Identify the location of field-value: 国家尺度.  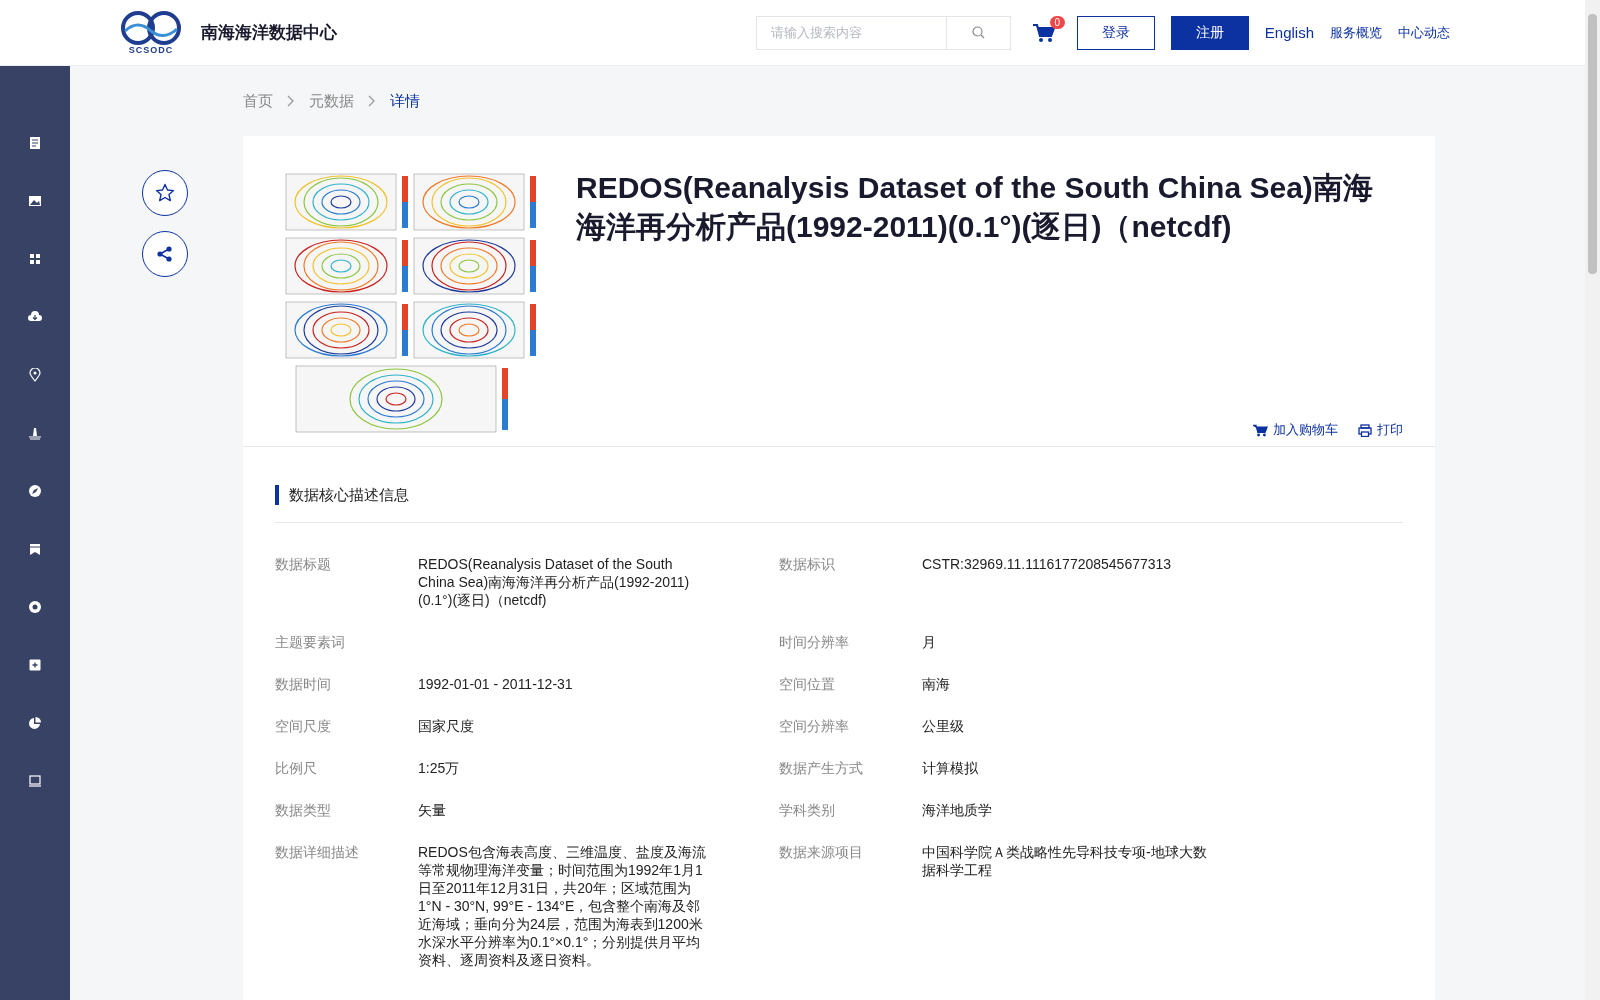
(446, 726).